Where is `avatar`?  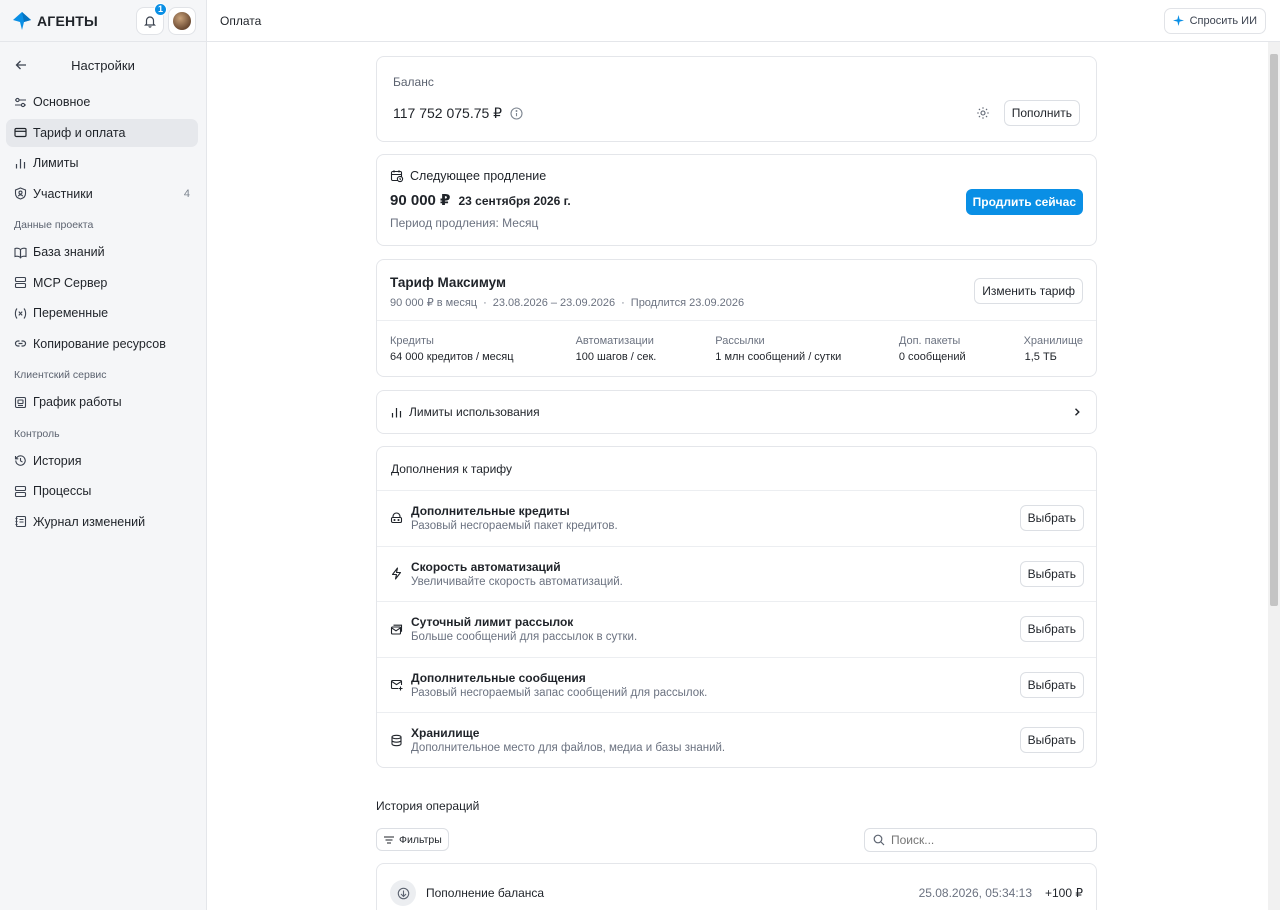
avatar is located at coordinates (182, 20).